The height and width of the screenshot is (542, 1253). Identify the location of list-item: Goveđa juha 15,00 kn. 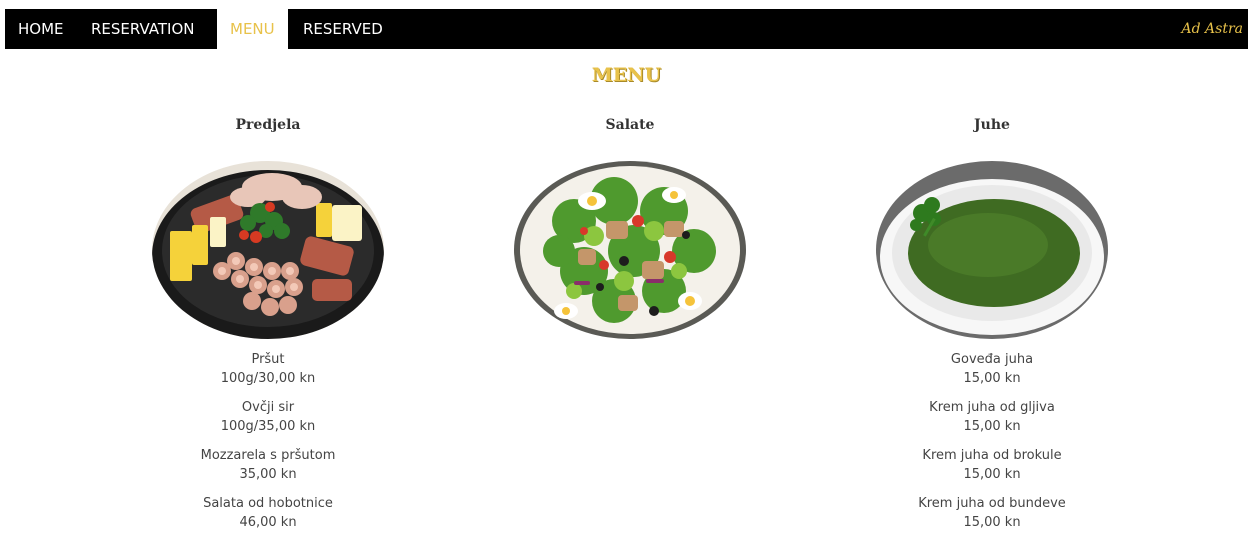
(992, 369).